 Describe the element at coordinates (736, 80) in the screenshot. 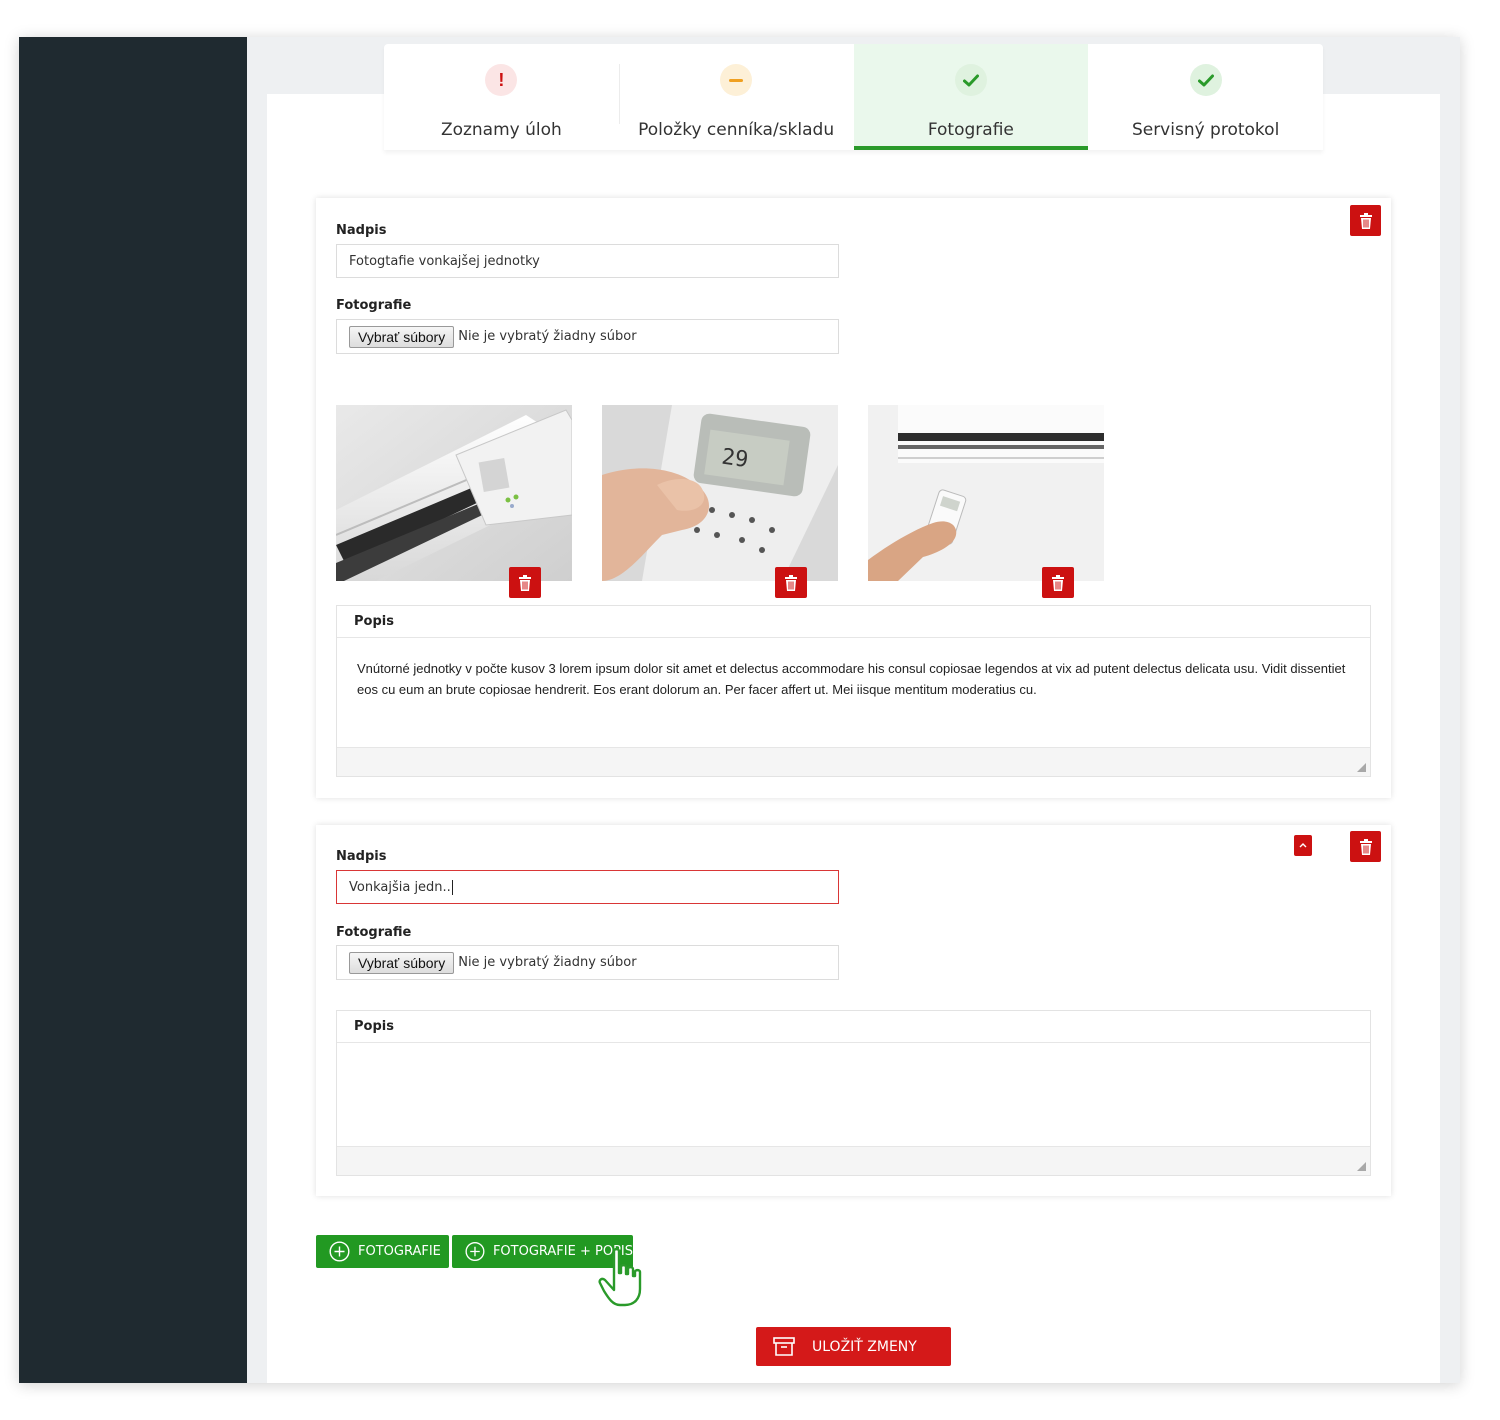

I see `minus-icon` at that location.